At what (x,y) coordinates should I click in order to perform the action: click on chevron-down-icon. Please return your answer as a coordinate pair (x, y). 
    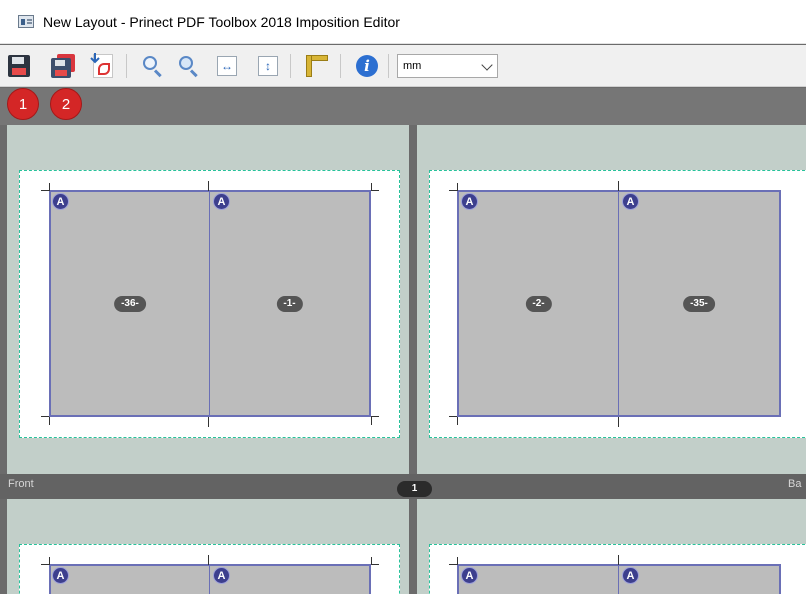
    Looking at the image, I should click on (487, 65).